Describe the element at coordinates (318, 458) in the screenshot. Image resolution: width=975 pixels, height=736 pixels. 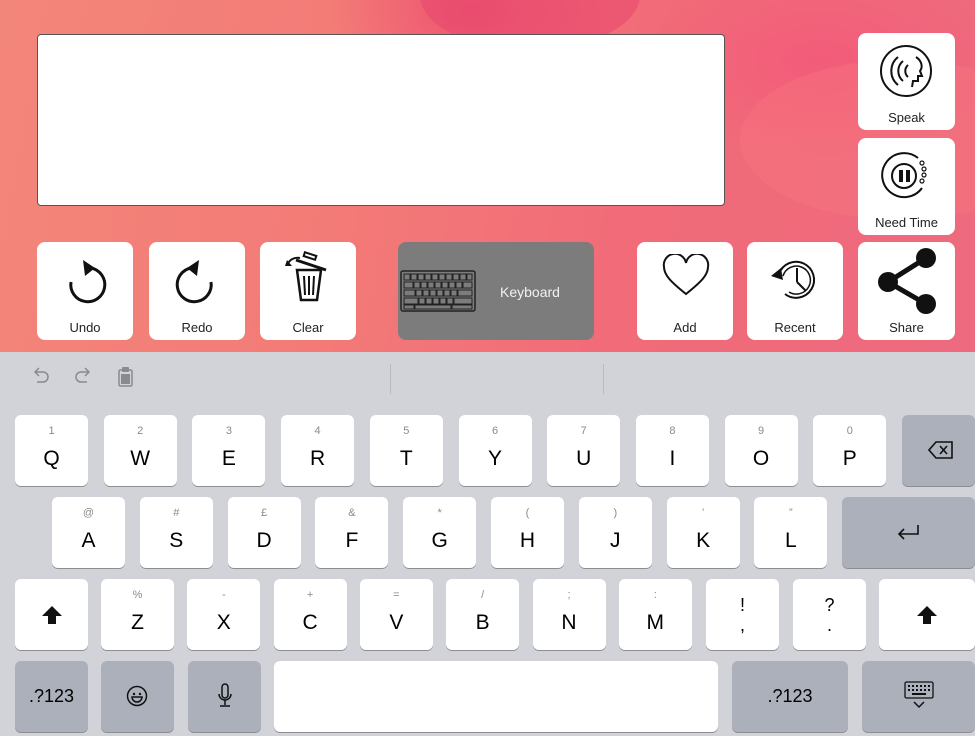
I see `key-char: R` at that location.